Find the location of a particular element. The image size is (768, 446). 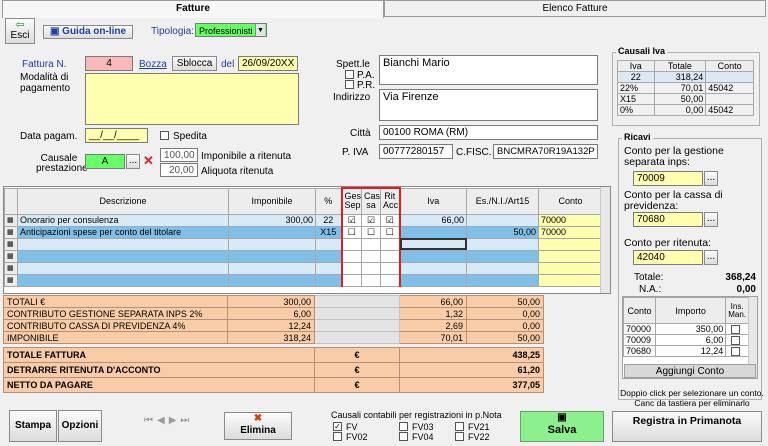

indirizzo-field: Via Firenze is located at coordinates (488, 105).